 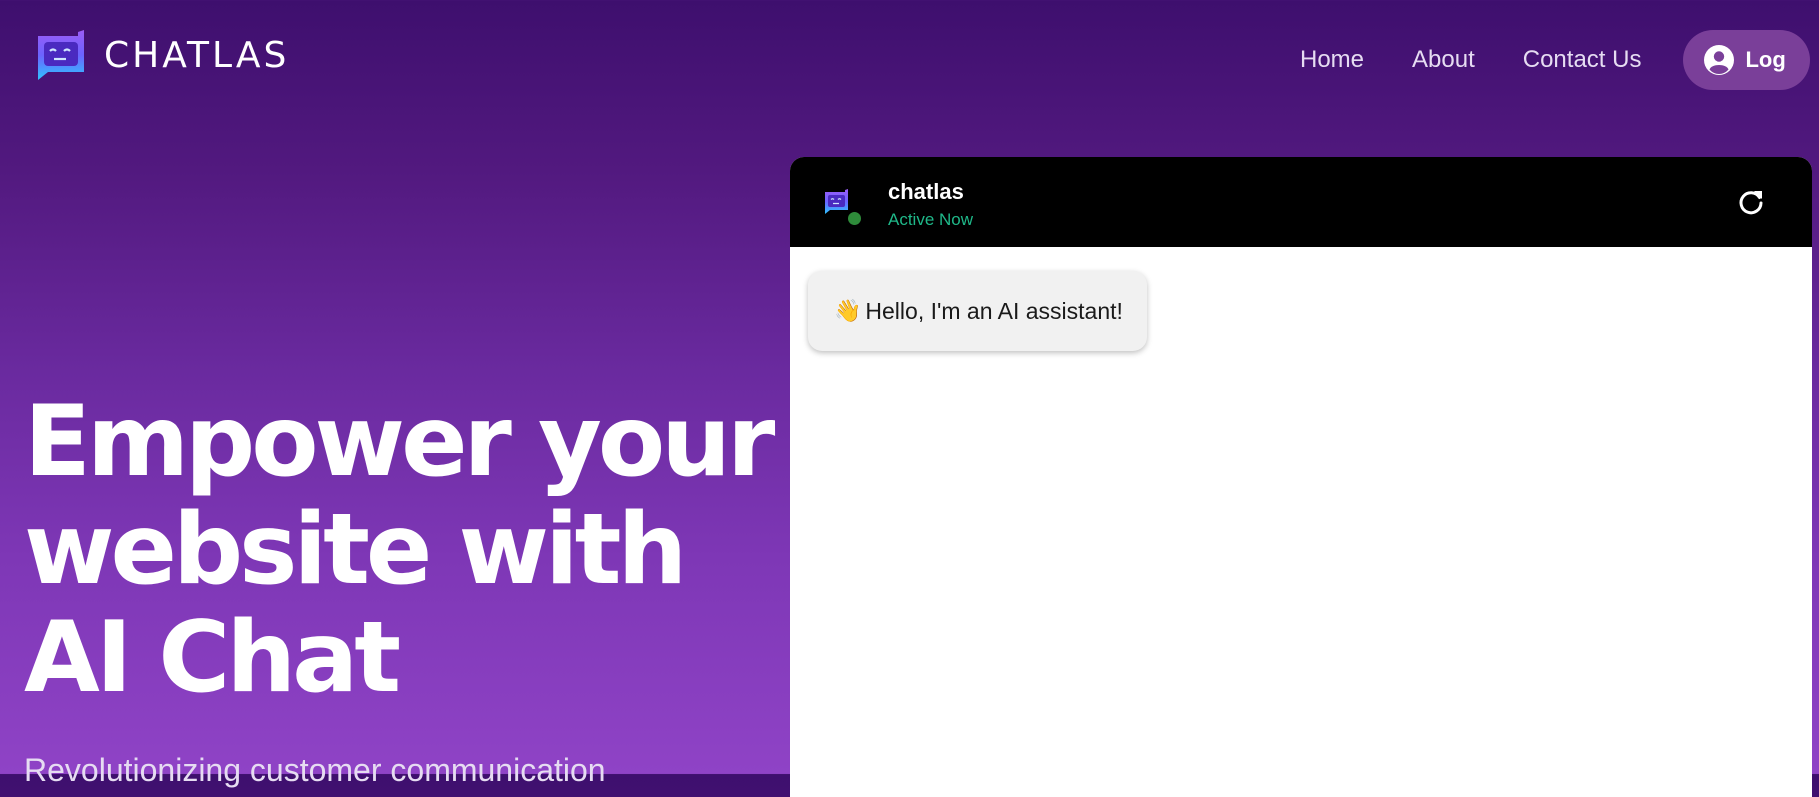 I want to click on login-label: Log, so click(x=1765, y=59).